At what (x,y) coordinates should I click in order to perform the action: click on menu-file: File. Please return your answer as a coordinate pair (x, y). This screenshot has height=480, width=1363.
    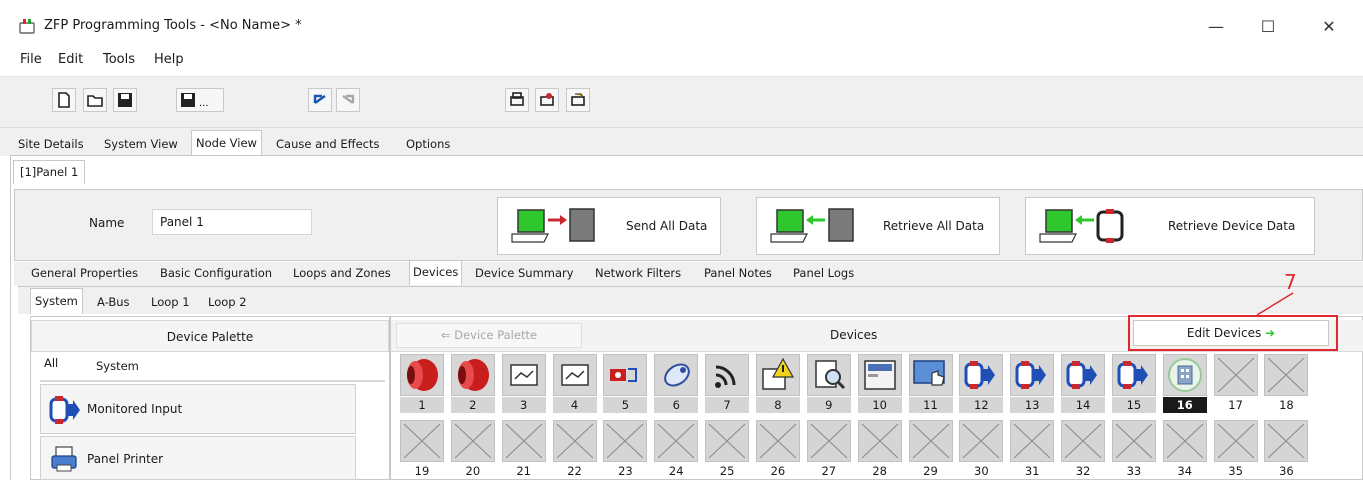
    Looking at the image, I should click on (31, 59).